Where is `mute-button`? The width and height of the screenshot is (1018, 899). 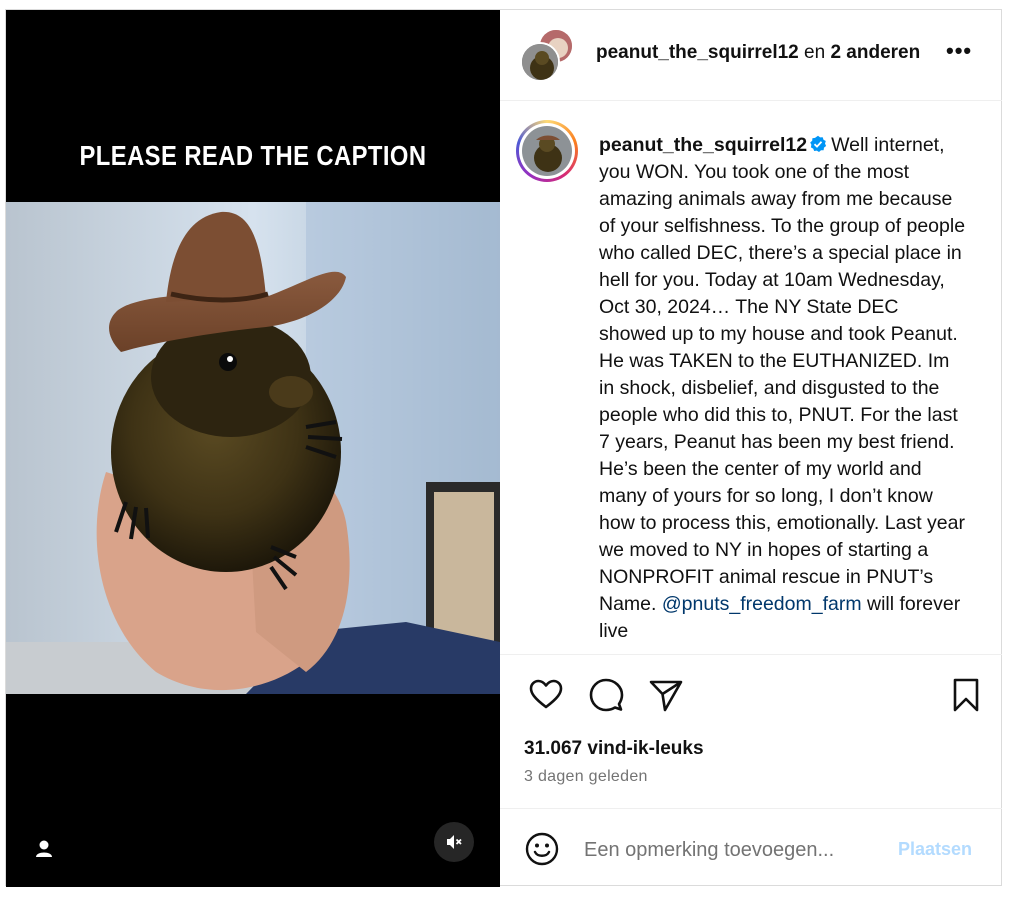 mute-button is located at coordinates (454, 842).